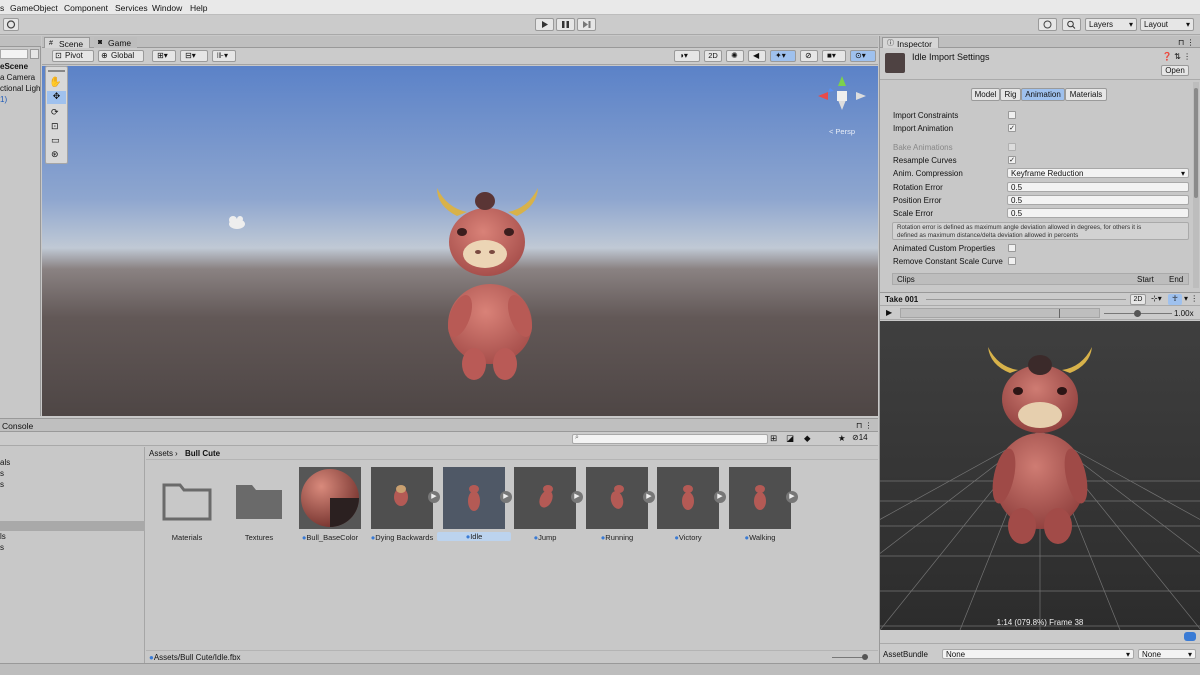 This screenshot has width=1200, height=675. What do you see at coordinates (121, 56) in the screenshot?
I see `global-dropdown: ⊕ Global` at bounding box center [121, 56].